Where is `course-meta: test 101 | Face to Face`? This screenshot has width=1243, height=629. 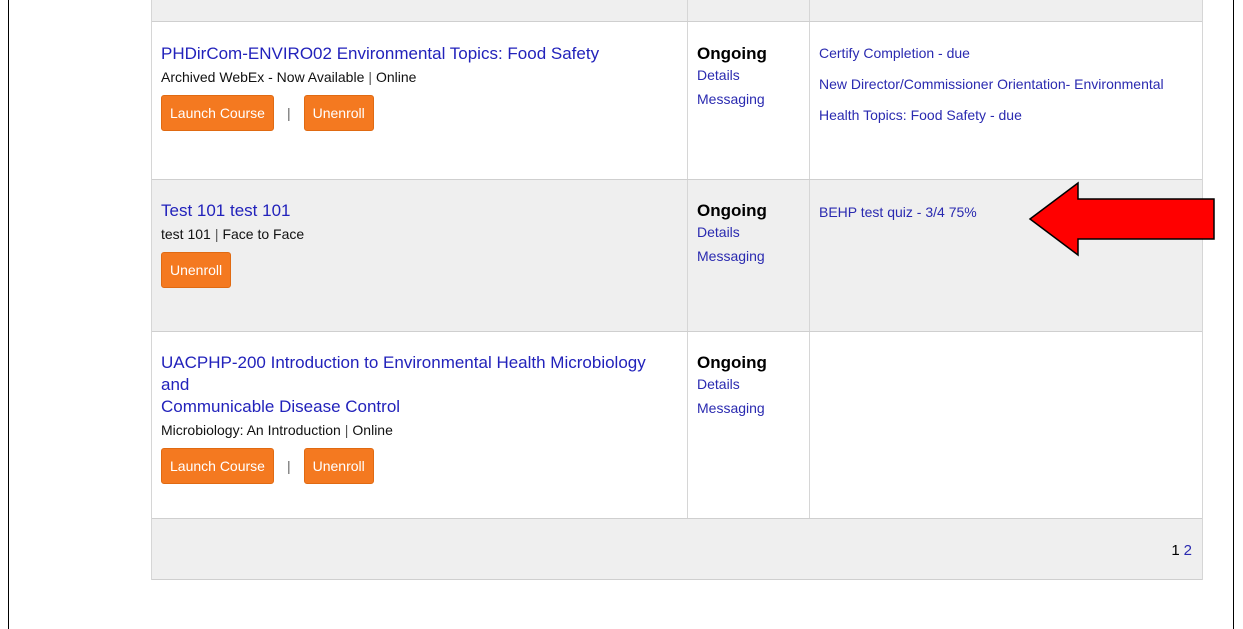 course-meta: test 101 | Face to Face is located at coordinates (419, 234).